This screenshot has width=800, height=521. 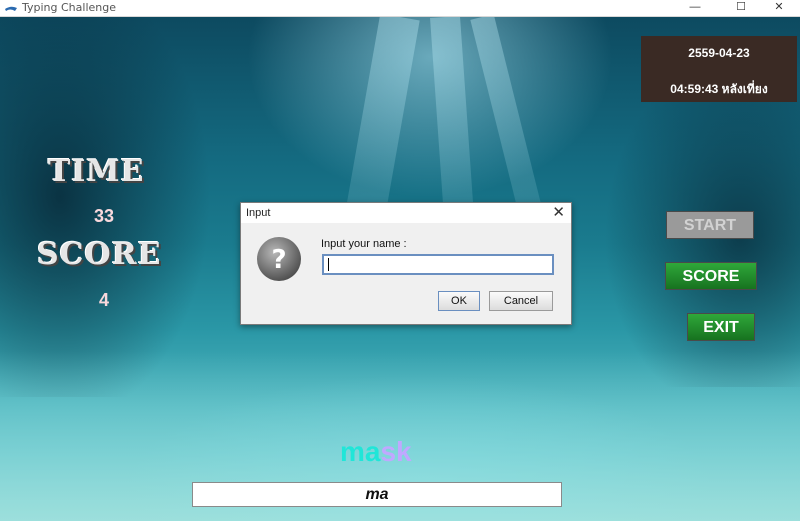 What do you see at coordinates (377, 494) in the screenshot?
I see `typing-input: ma` at bounding box center [377, 494].